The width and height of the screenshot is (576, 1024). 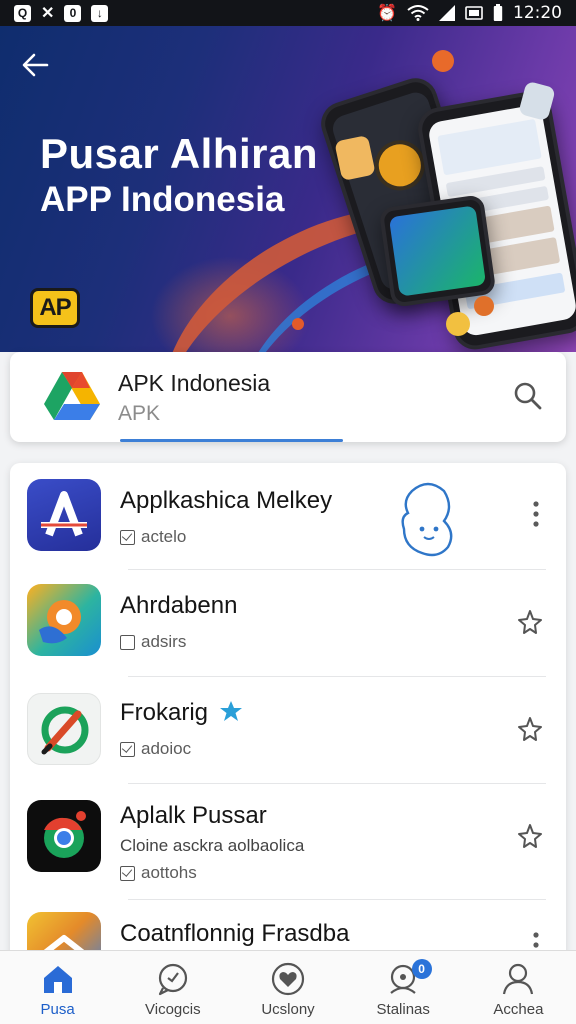 I want to click on bottom-navigation: Pusa Vicogcis Ucslony 0 Stalinas Acchea, so click(x=288, y=987).